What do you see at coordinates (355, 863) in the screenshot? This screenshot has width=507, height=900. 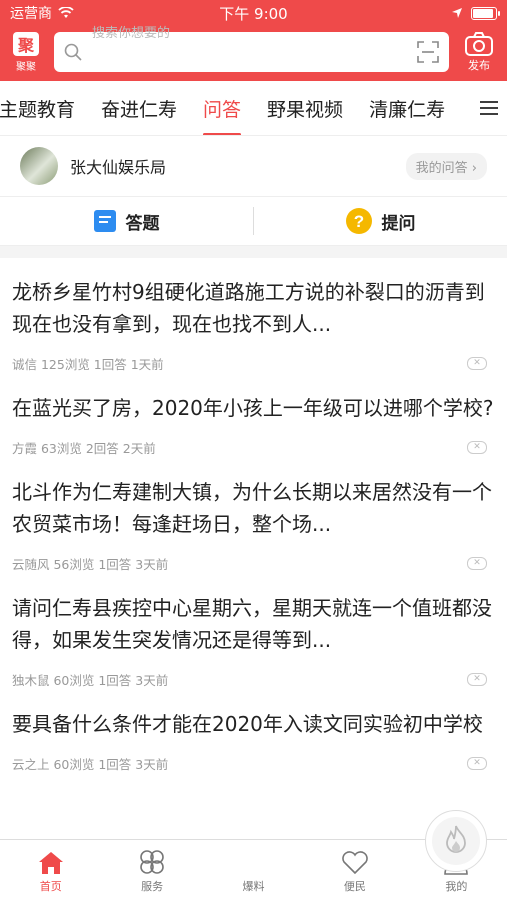 I see `heart-icon` at bounding box center [355, 863].